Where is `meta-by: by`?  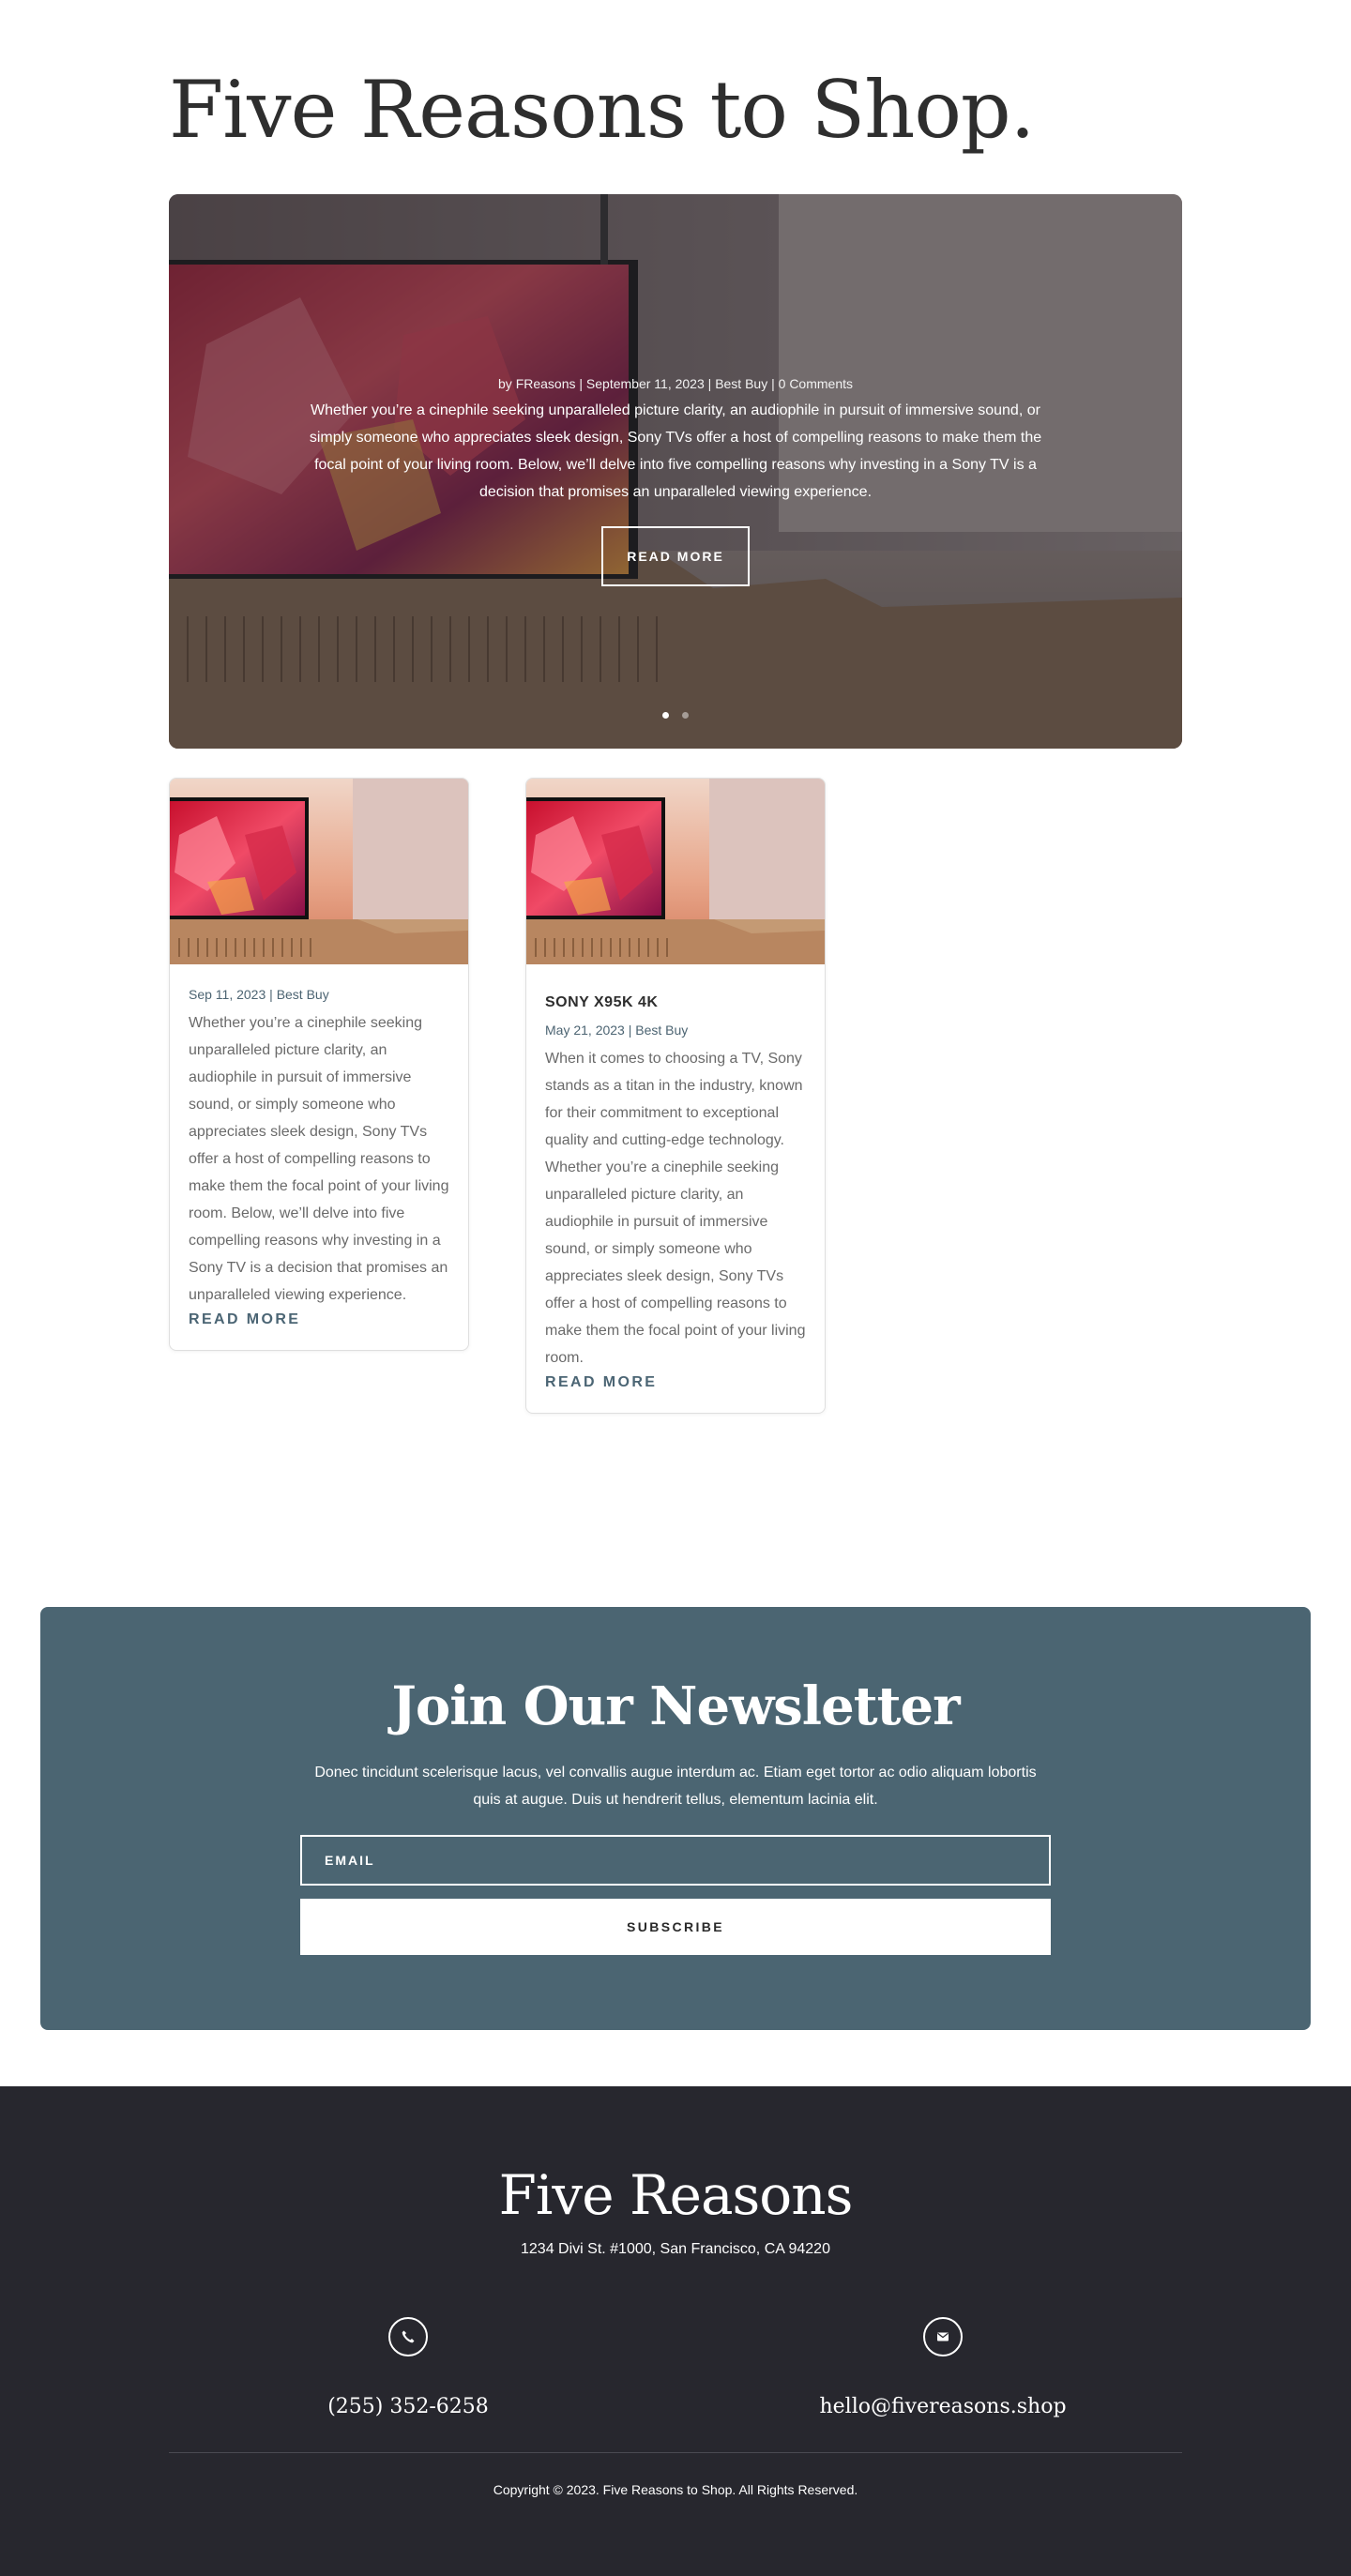 meta-by: by is located at coordinates (505, 383).